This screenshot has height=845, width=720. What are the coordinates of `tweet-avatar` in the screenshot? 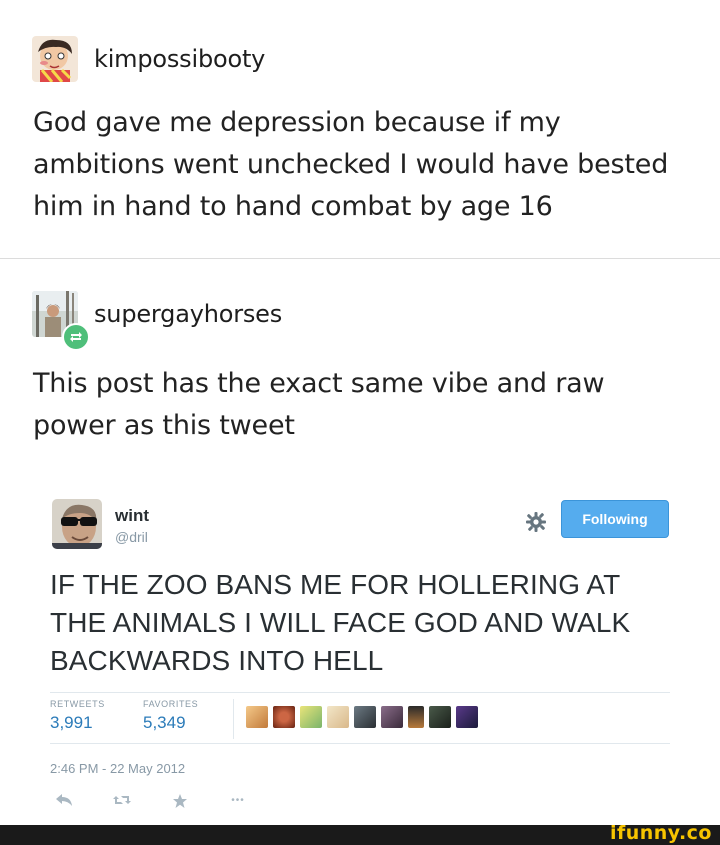 It's located at (77, 524).